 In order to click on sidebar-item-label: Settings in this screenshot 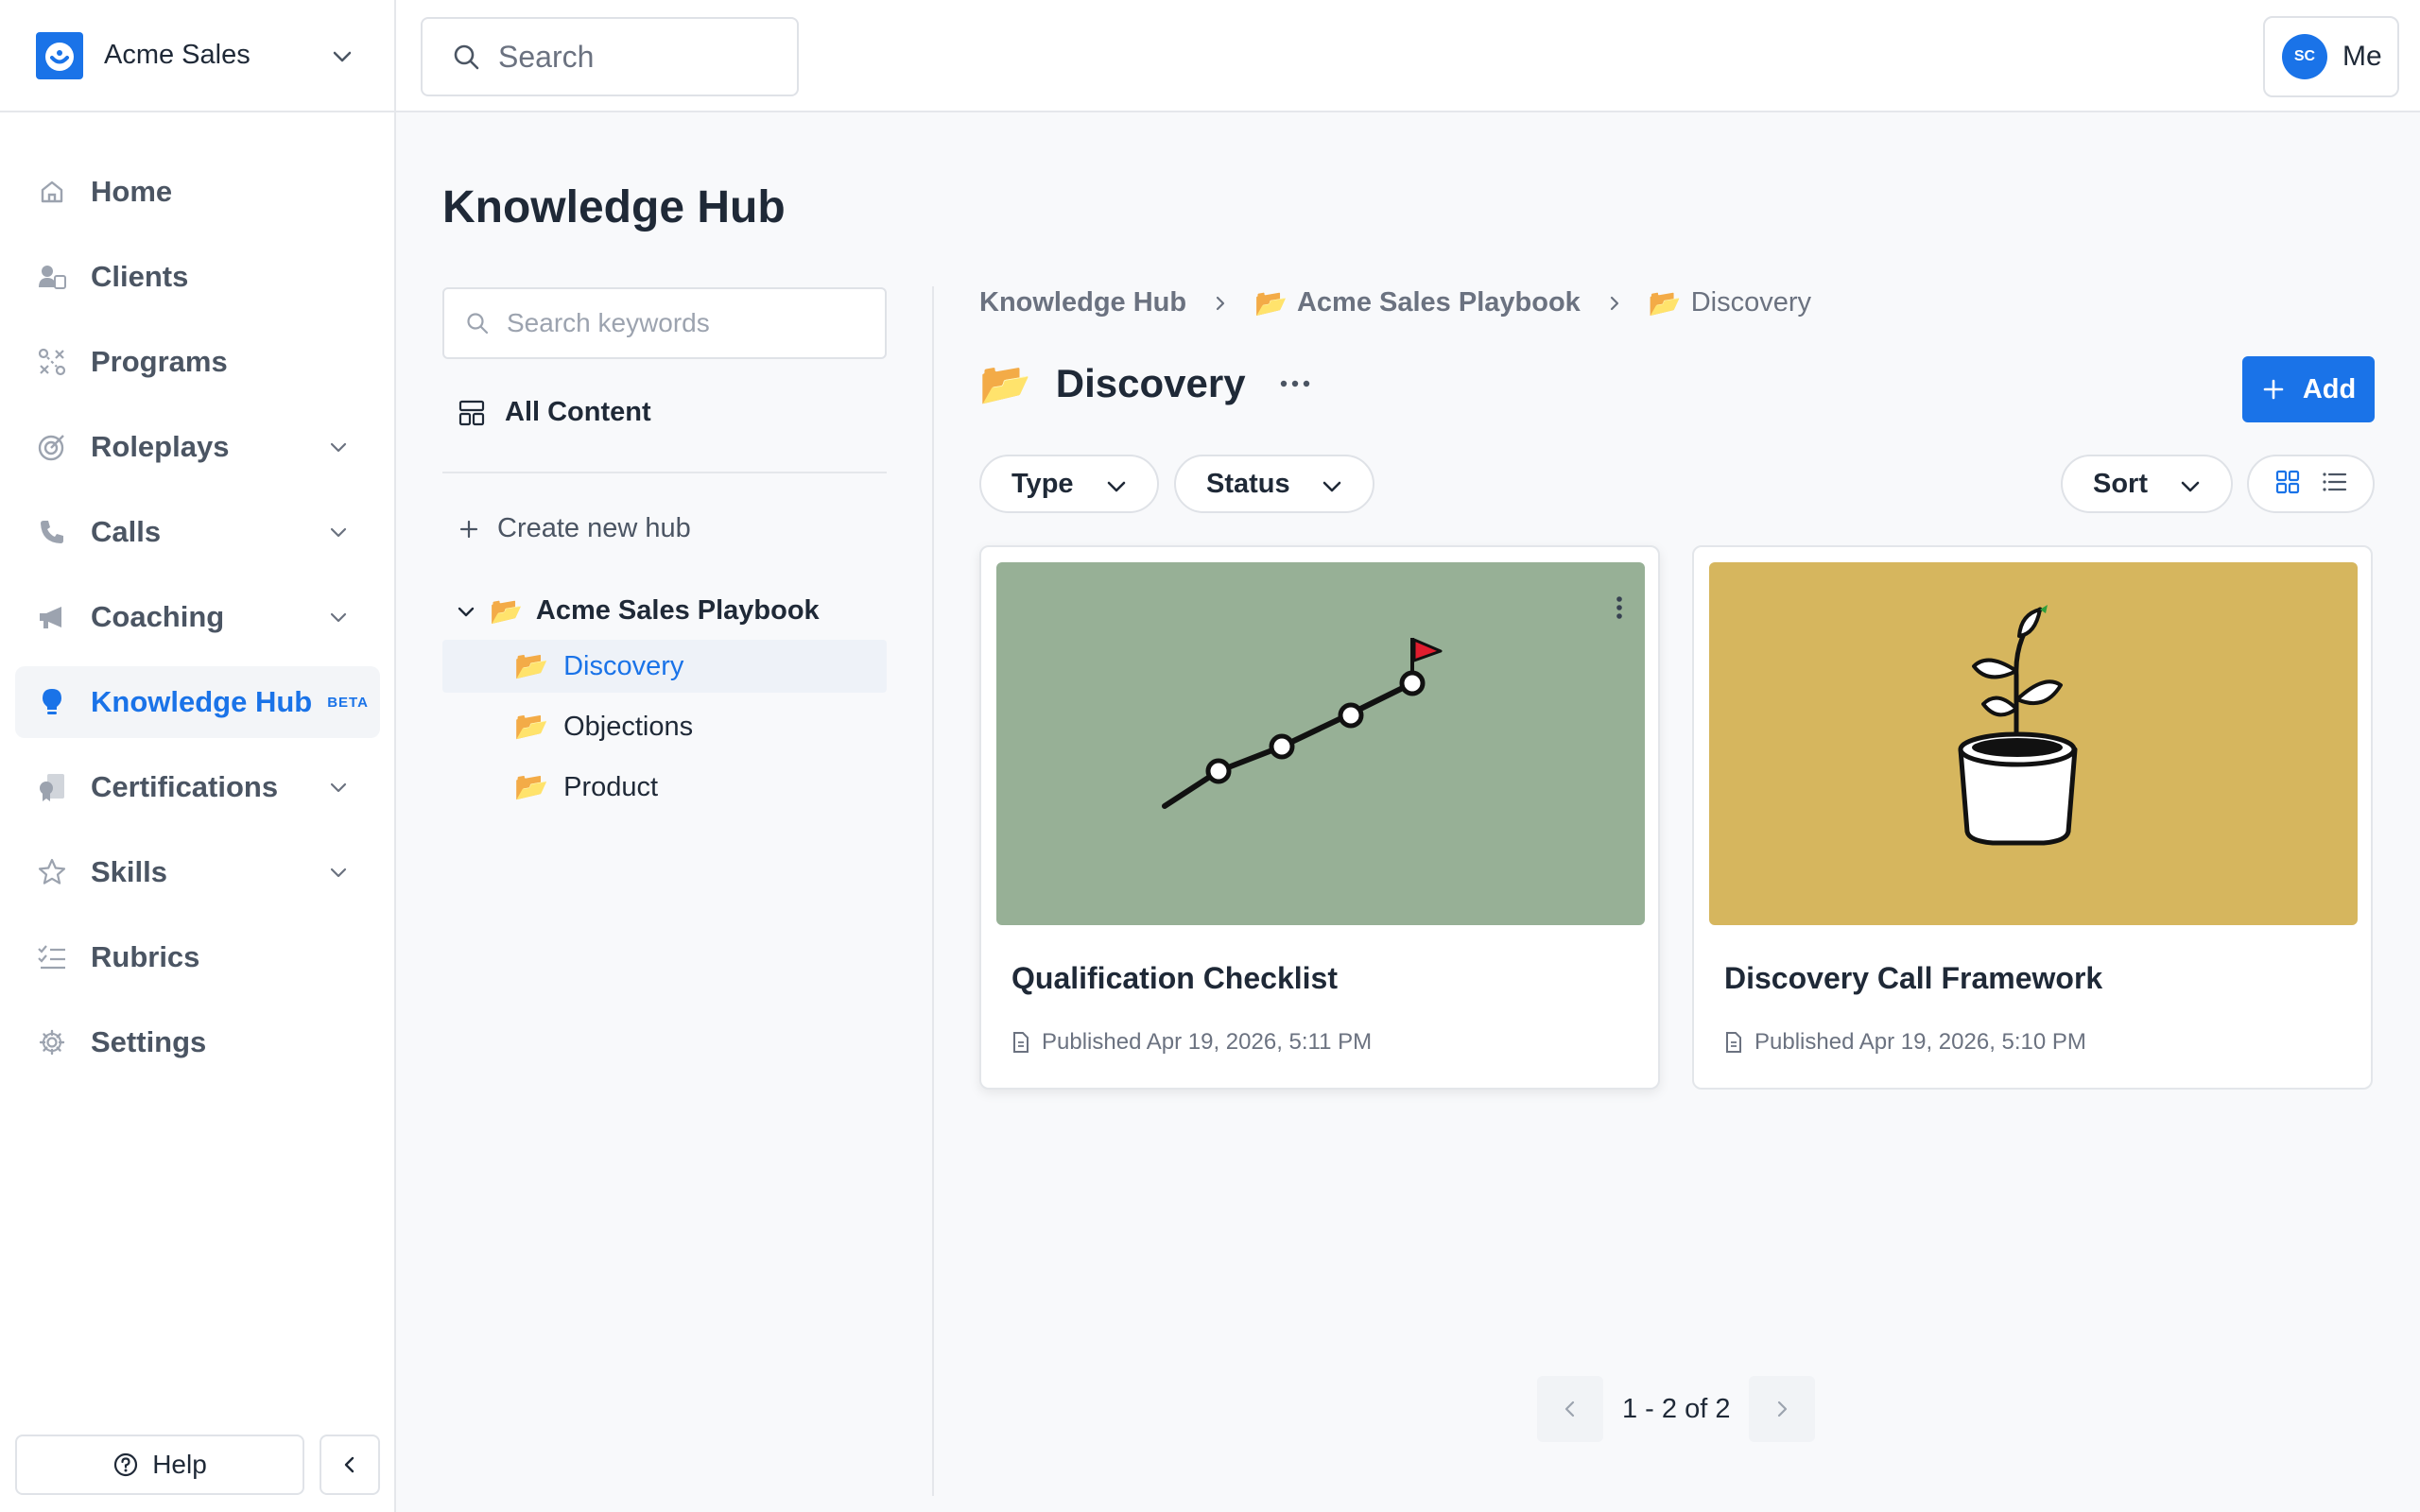, I will do `click(149, 1041)`.